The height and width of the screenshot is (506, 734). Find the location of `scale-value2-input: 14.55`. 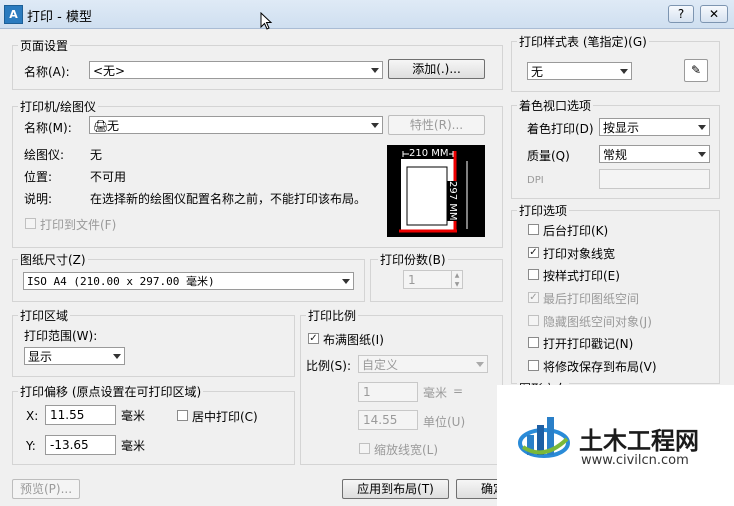

scale-value2-input: 14.55 is located at coordinates (388, 420).